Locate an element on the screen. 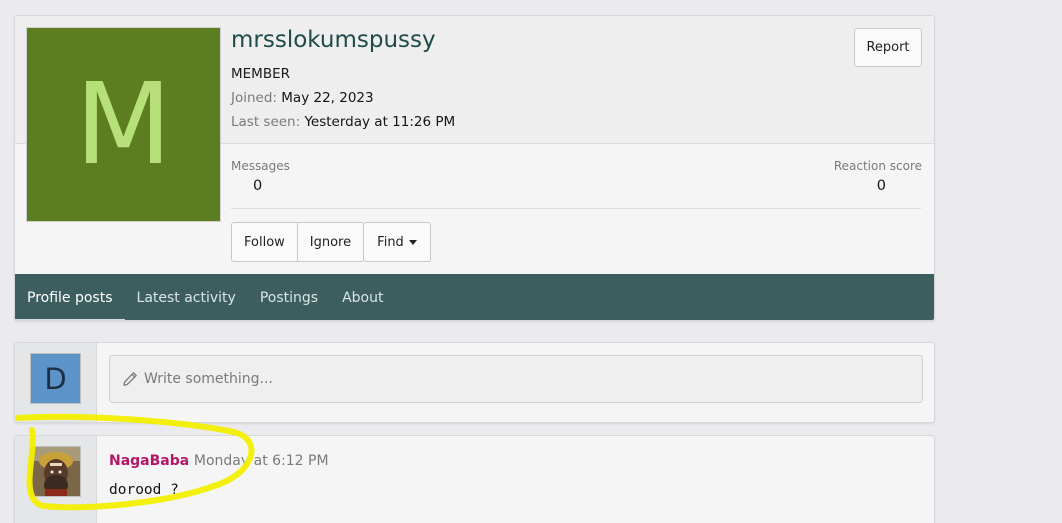 The image size is (1062, 523). last-seen-label: Last seen: is located at coordinates (266, 122).